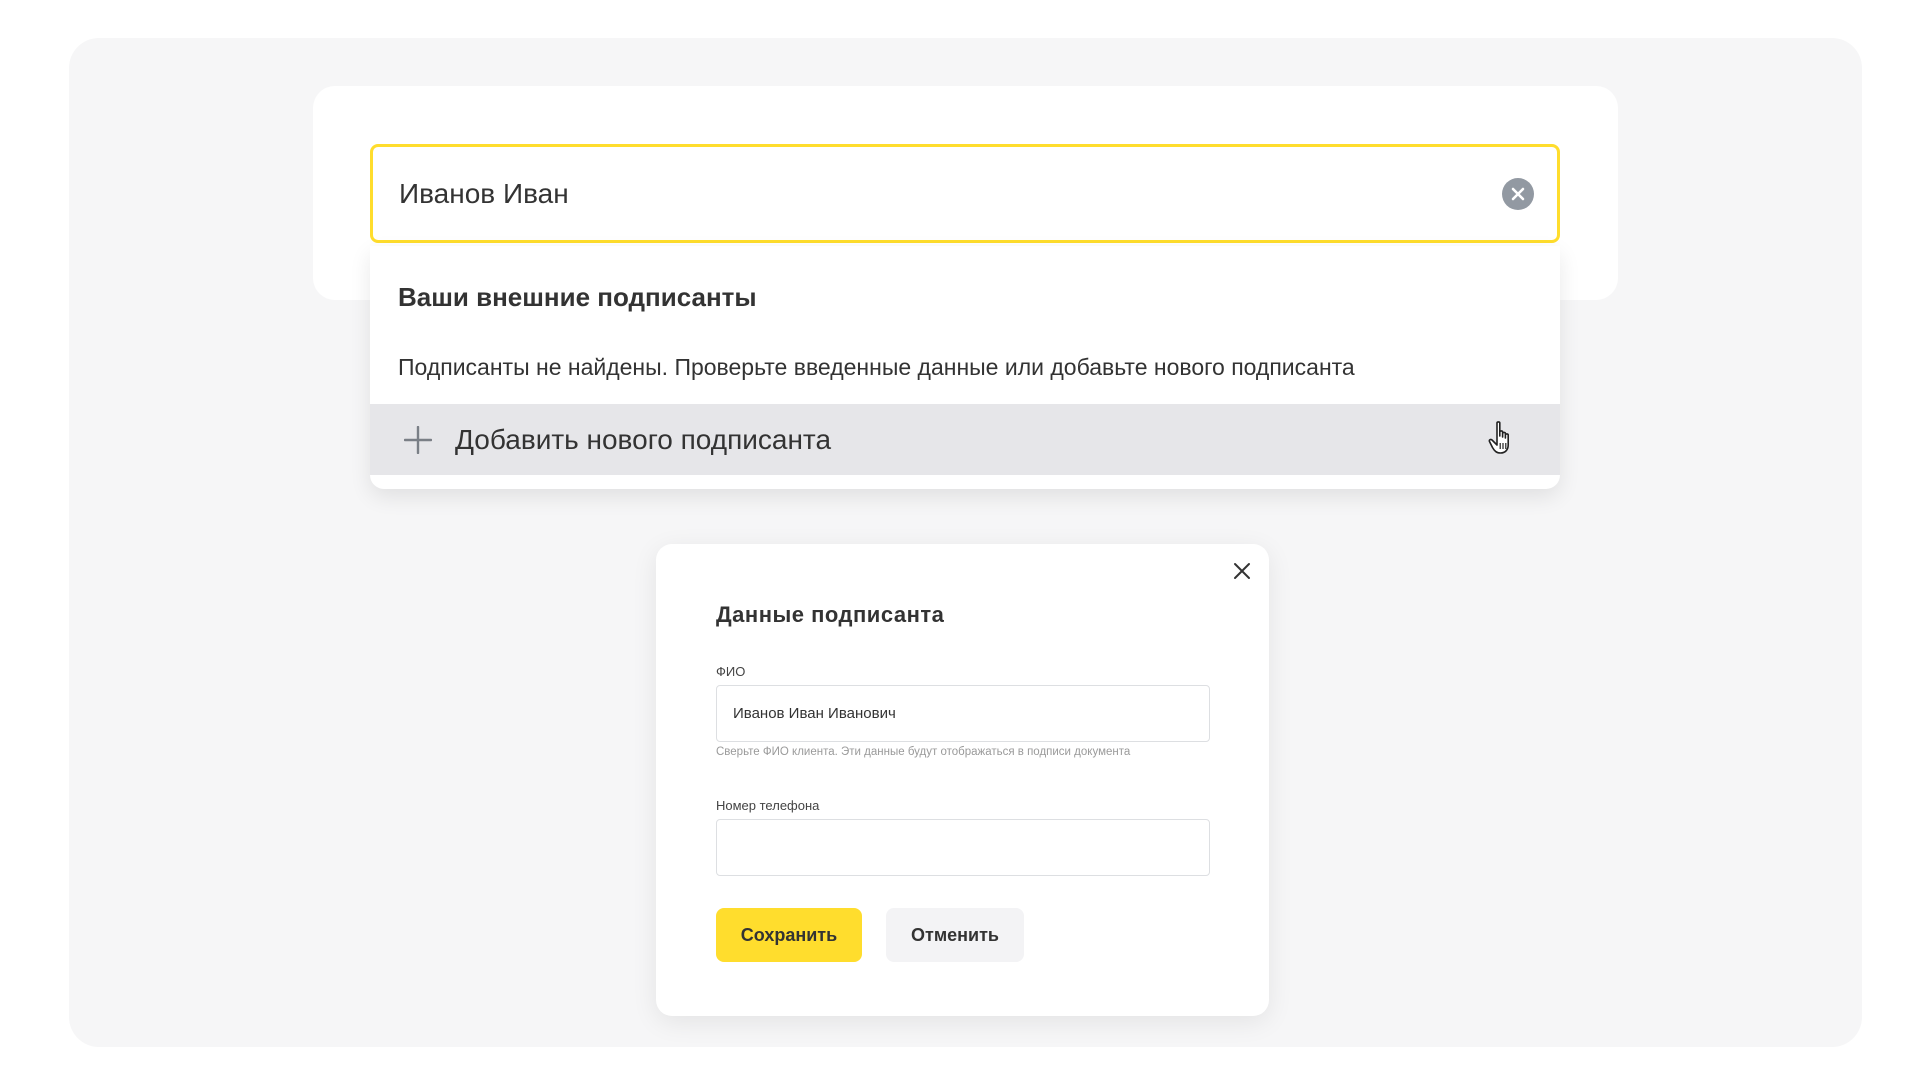 The image size is (1920, 1080). Describe the element at coordinates (965, 193) in the screenshot. I see `signer-search-input: Иванов Иван` at that location.